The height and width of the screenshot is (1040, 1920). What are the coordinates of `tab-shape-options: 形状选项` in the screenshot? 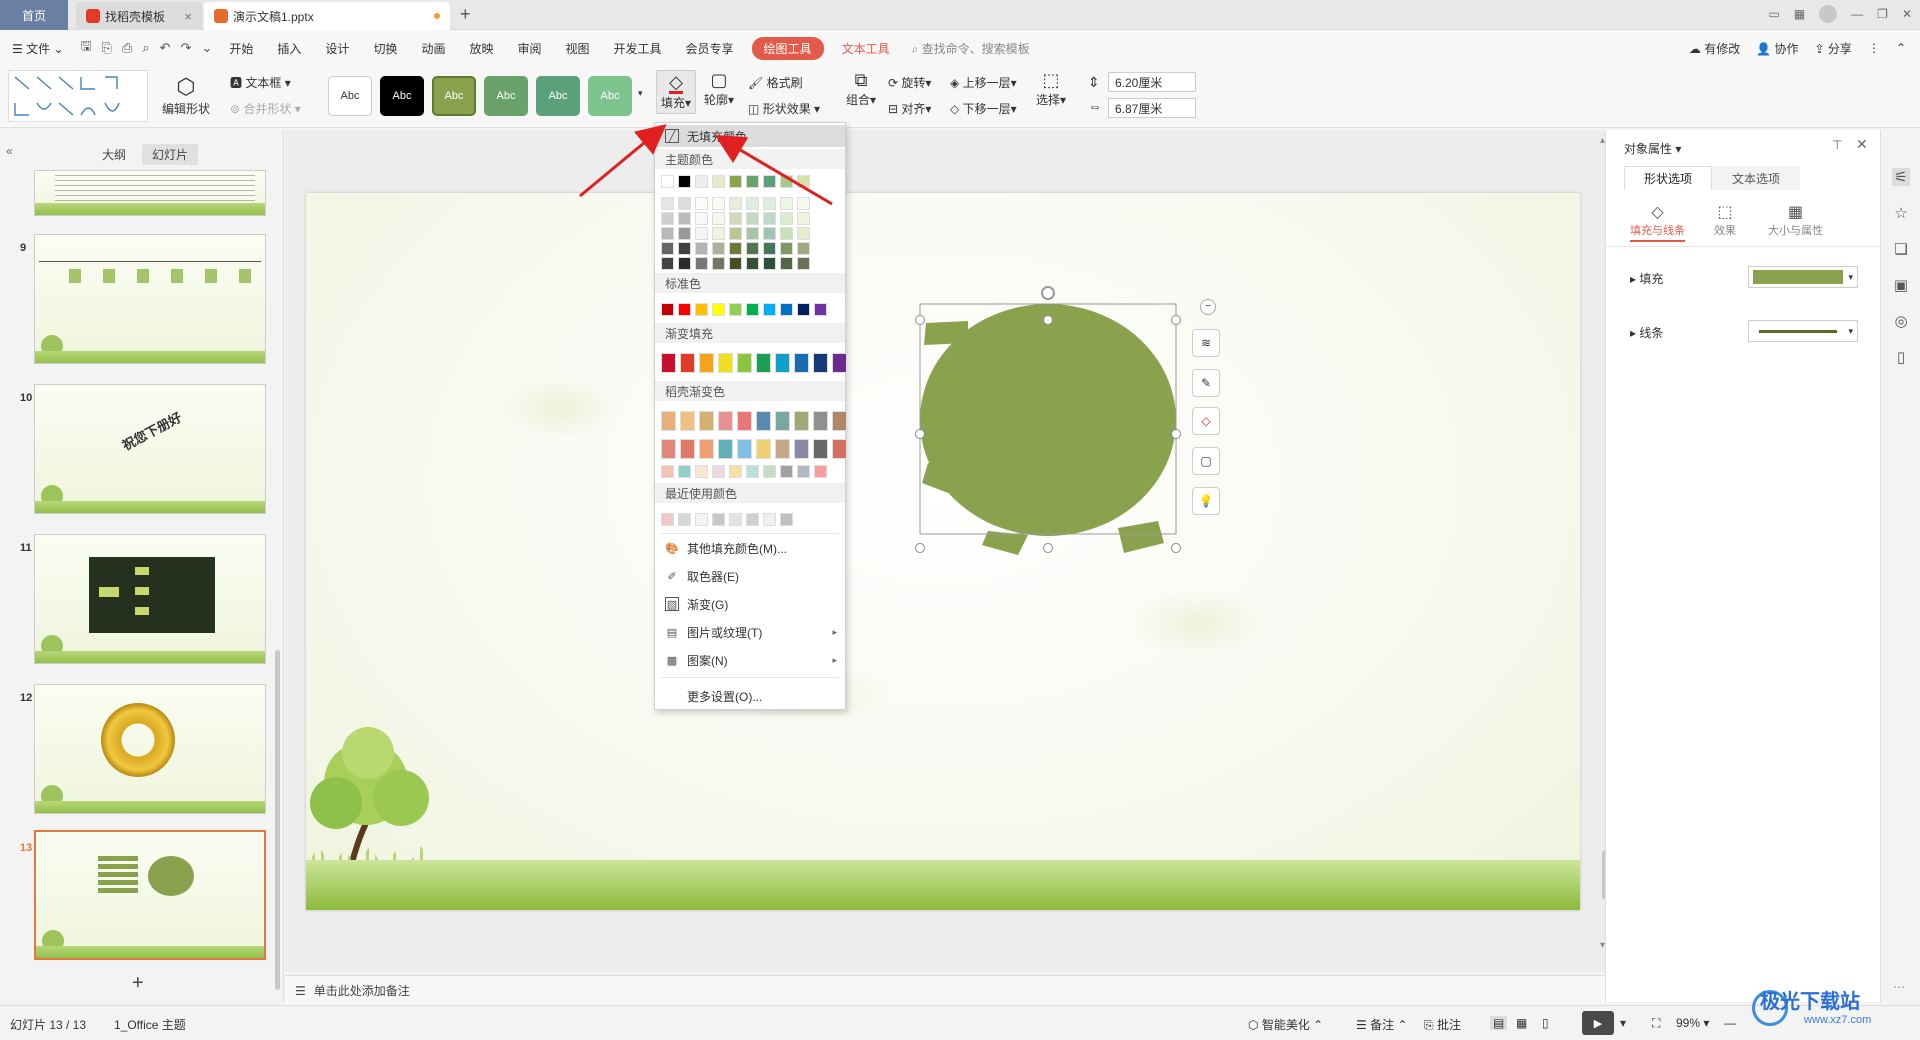 It's located at (1668, 178).